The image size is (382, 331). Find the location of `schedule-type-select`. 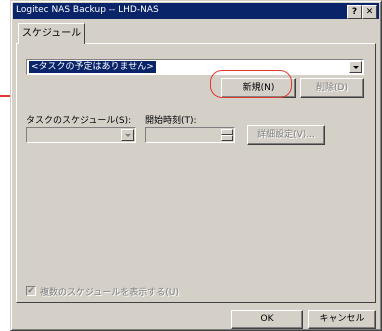

schedule-type-select is located at coordinates (81, 135).